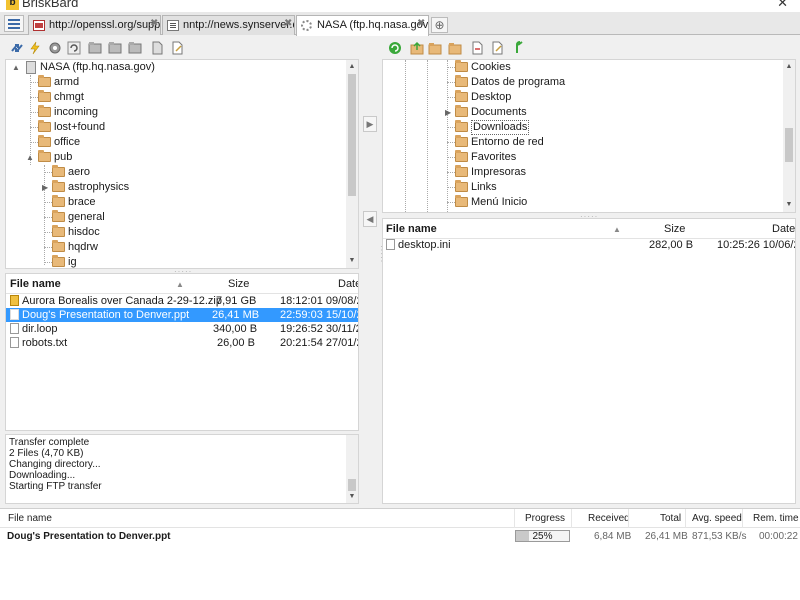  Describe the element at coordinates (435, 48) in the screenshot. I see `new-folder-local-icon` at that location.